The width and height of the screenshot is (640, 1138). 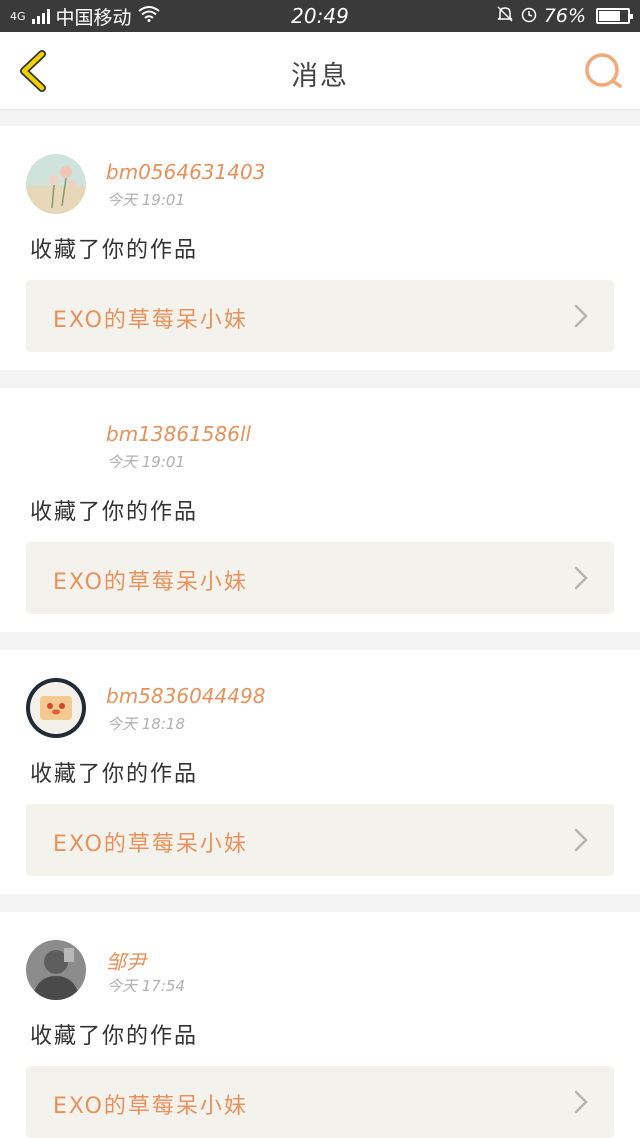 What do you see at coordinates (56, 446) in the screenshot?
I see `blank-avatar` at bounding box center [56, 446].